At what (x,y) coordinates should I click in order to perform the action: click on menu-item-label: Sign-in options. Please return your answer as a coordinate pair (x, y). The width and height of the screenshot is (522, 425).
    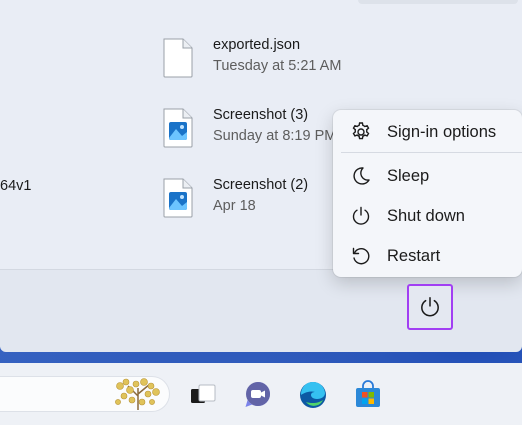
    Looking at the image, I should click on (442, 131).